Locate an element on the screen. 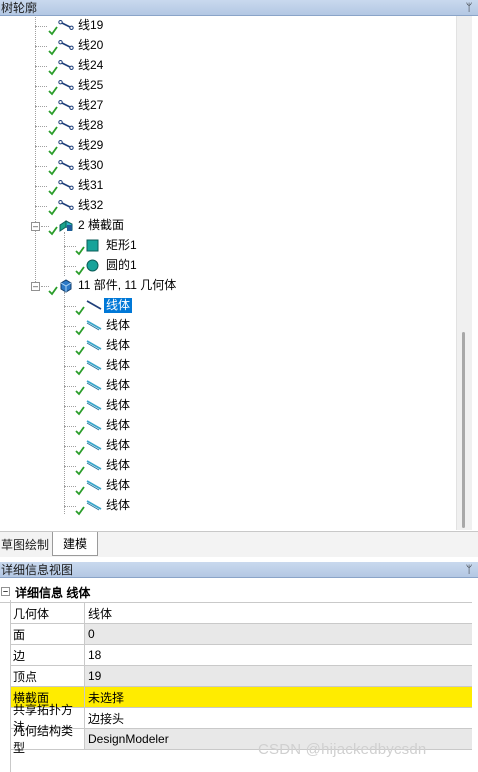  details-value: 19 is located at coordinates (278, 676).